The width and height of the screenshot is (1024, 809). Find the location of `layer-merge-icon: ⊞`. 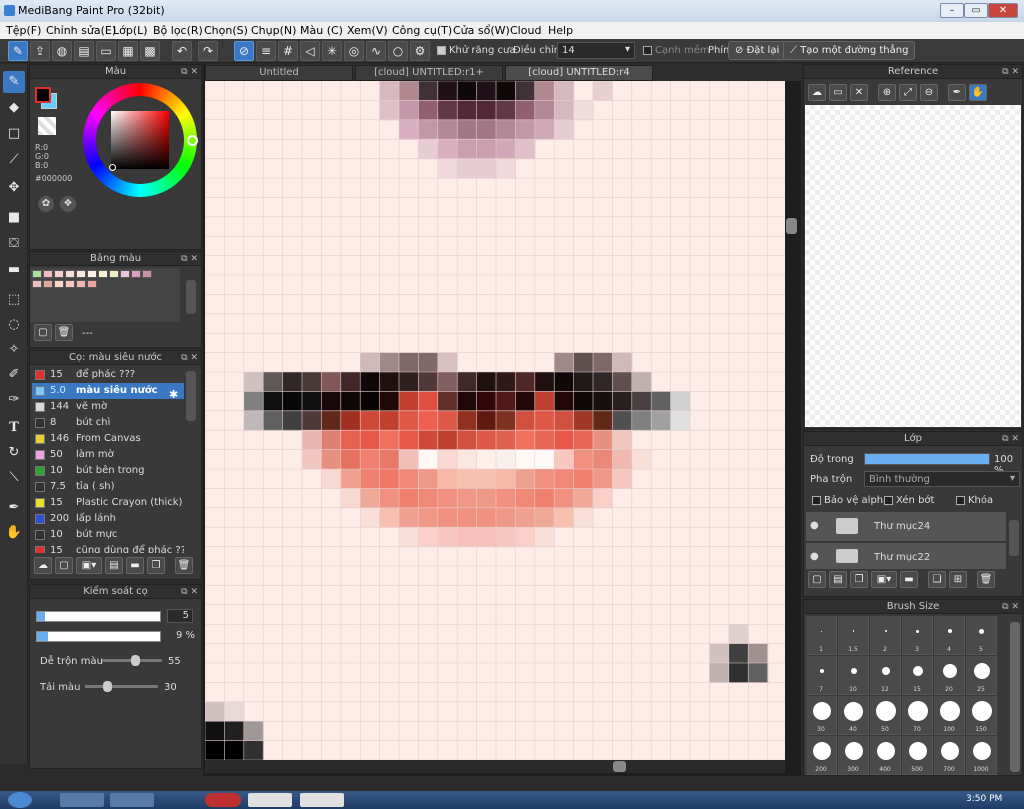

layer-merge-icon: ⊞ is located at coordinates (958, 579).